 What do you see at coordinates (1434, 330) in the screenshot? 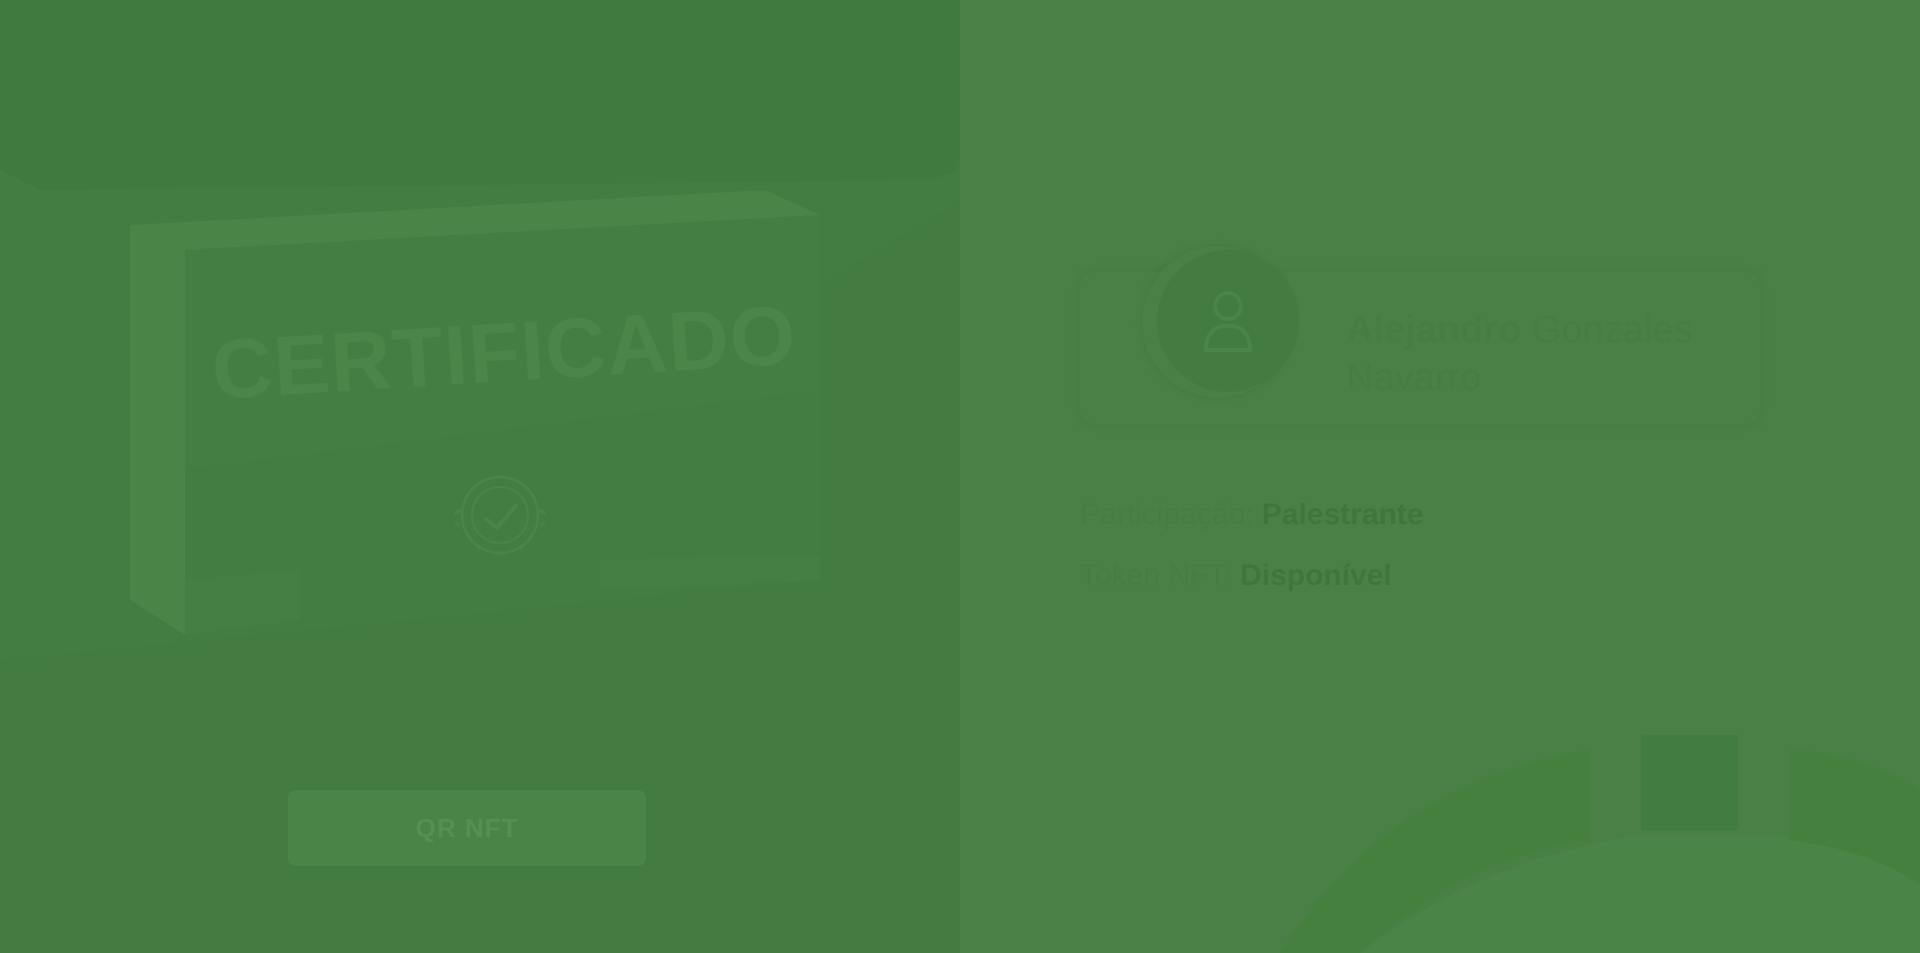
I see `first-name: Alejandro` at bounding box center [1434, 330].